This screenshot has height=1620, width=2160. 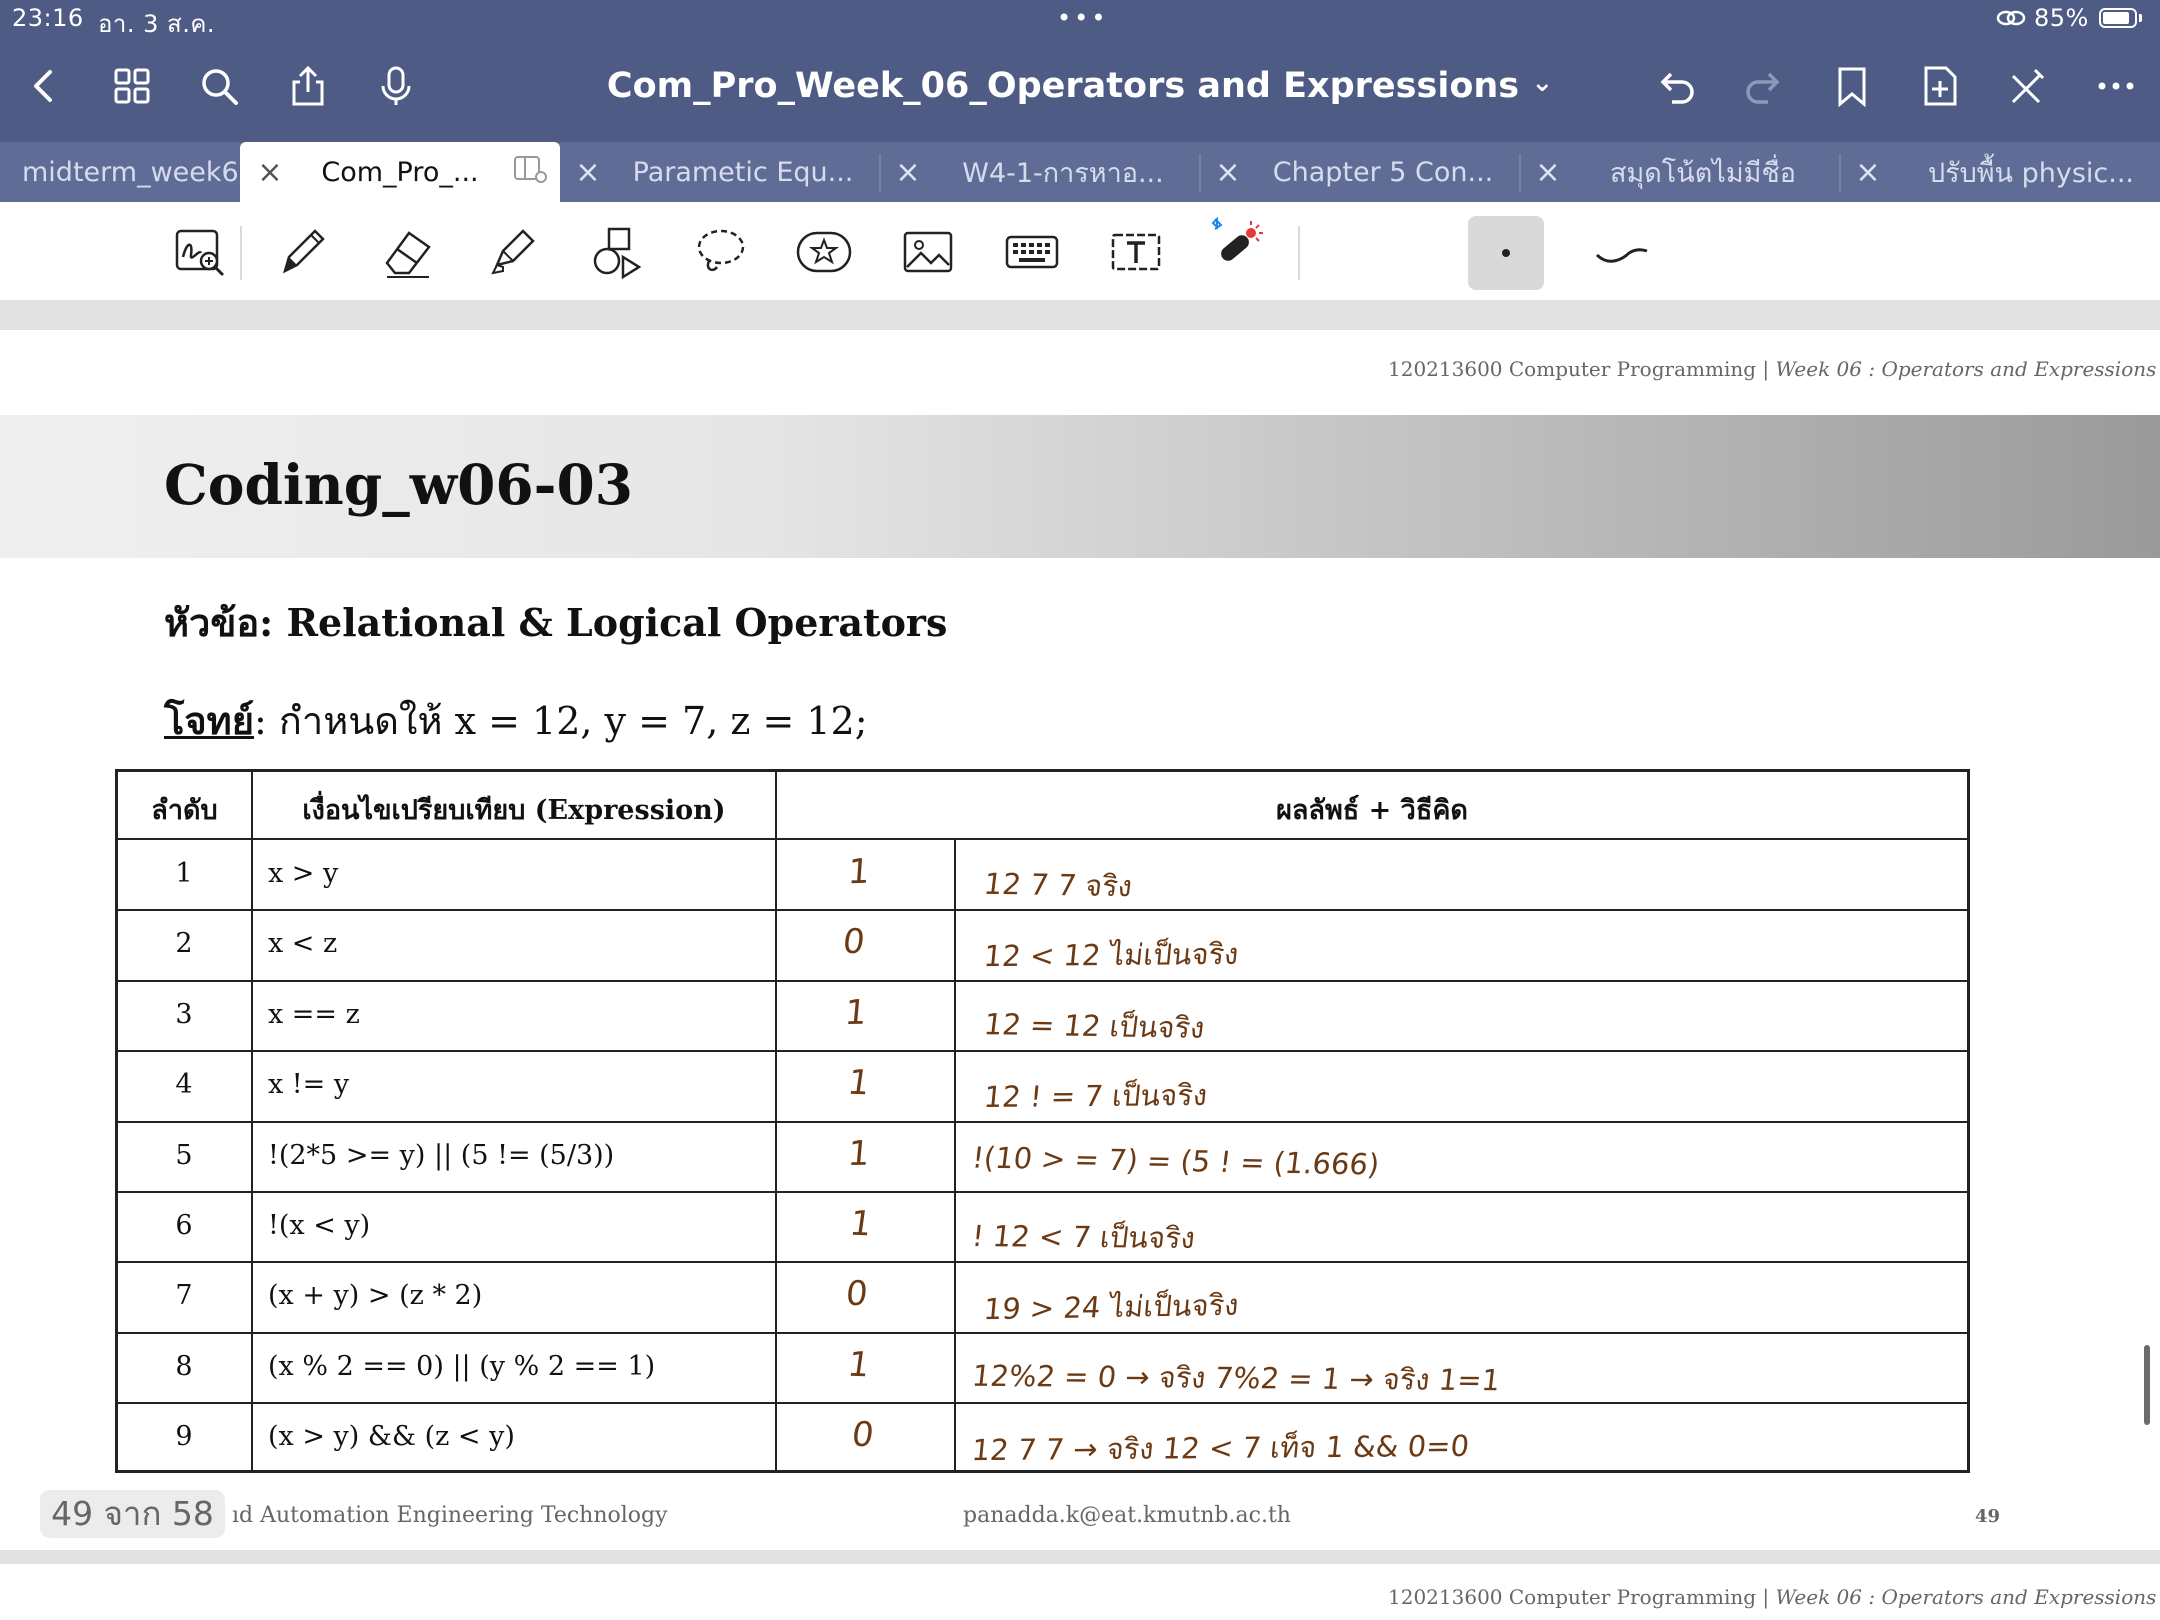 I want to click on stroke-style-icon, so click(x=1622, y=252).